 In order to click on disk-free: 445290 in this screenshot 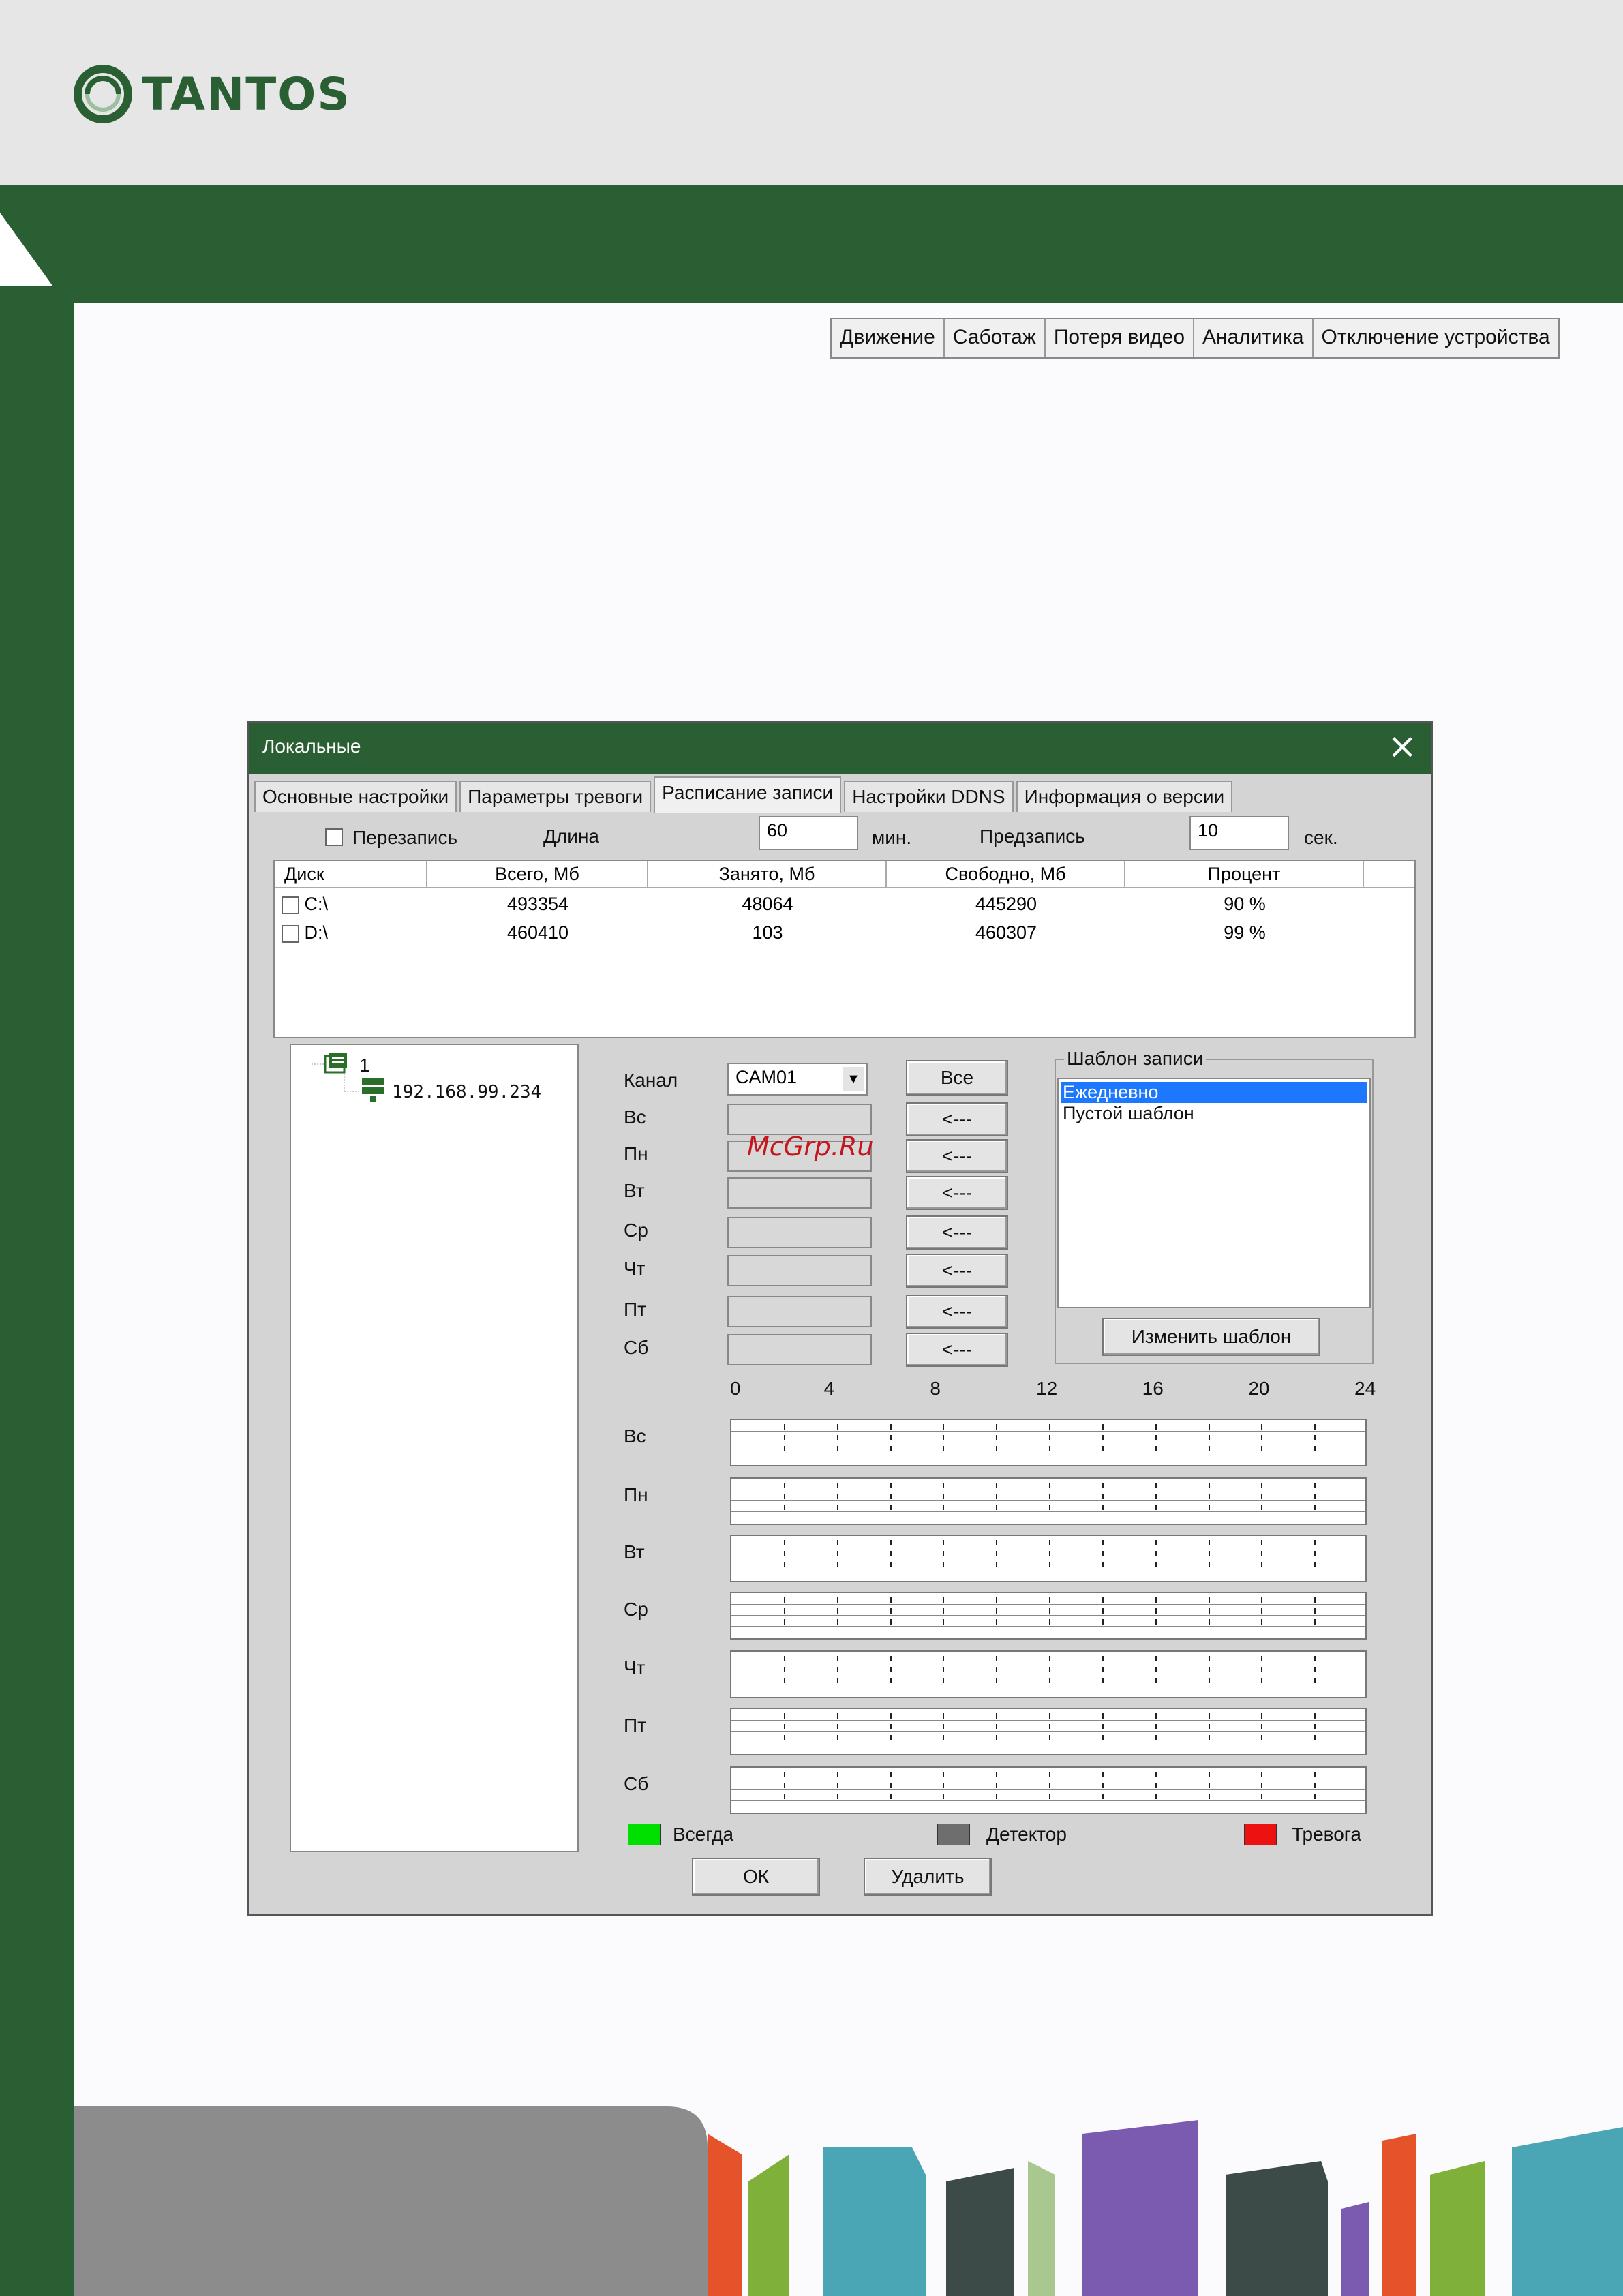, I will do `click(1006, 904)`.